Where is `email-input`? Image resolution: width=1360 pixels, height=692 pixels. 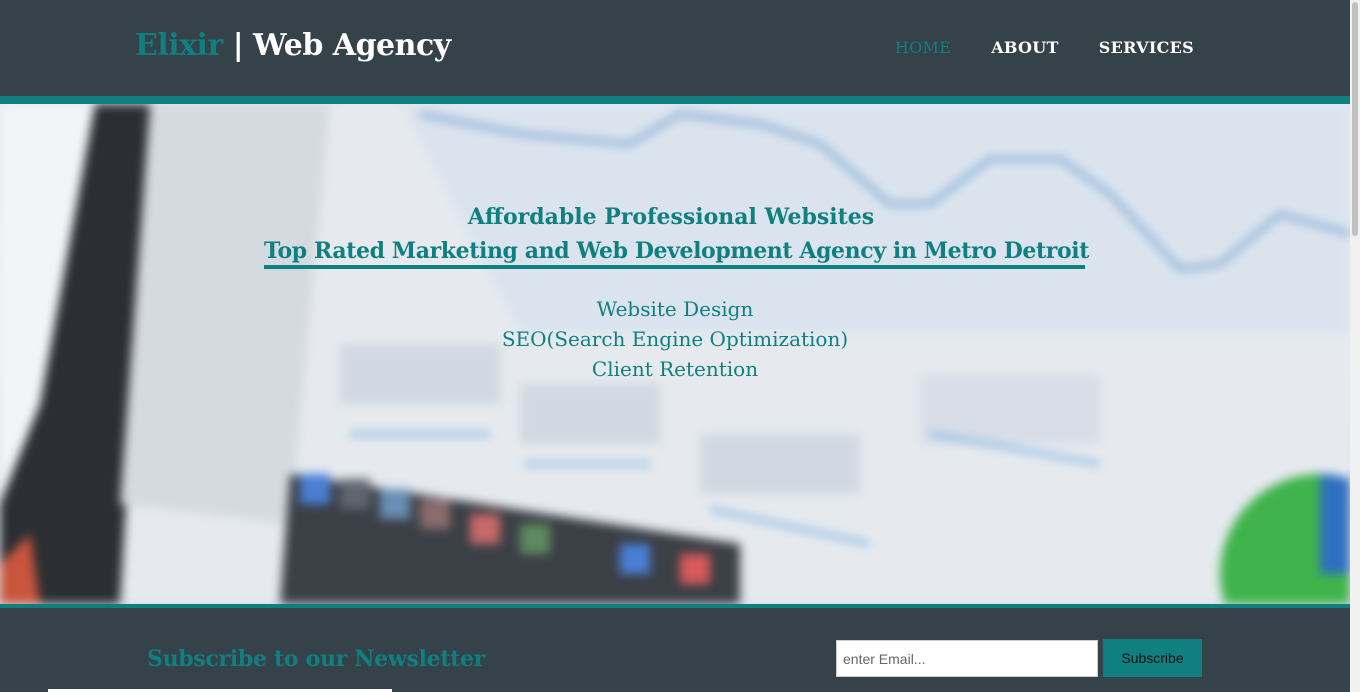
email-input is located at coordinates (967, 658).